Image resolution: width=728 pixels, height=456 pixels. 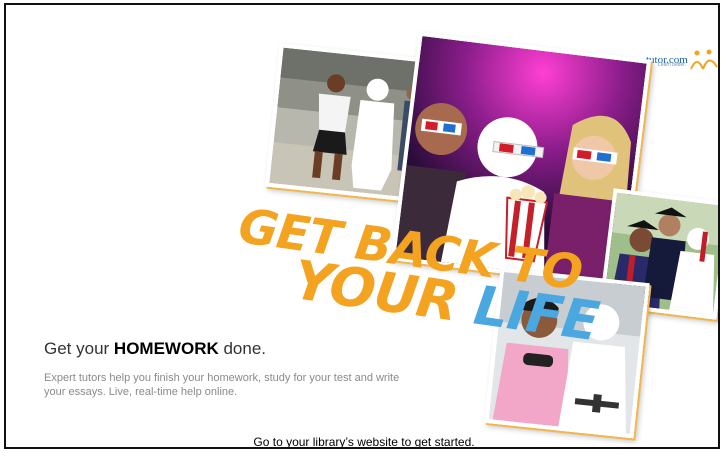 I want to click on promo-title-suffix: done., so click(x=242, y=348).